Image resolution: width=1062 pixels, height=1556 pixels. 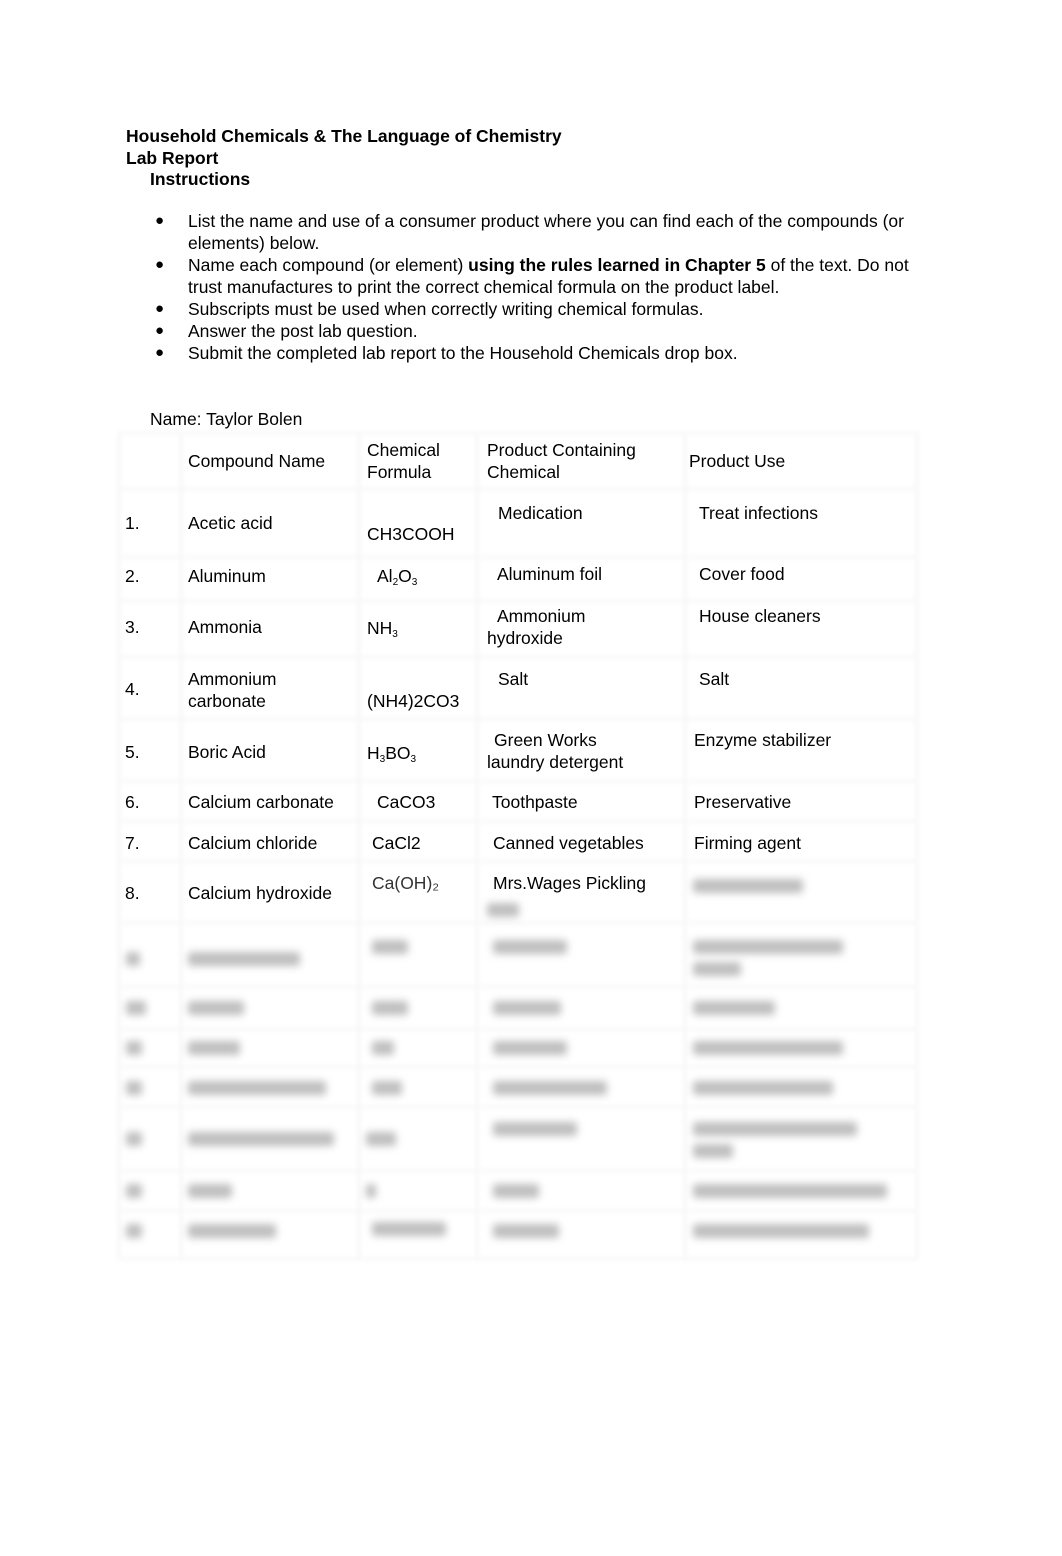 What do you see at coordinates (172, 158) in the screenshot?
I see `document-subtitle: Lab Report` at bounding box center [172, 158].